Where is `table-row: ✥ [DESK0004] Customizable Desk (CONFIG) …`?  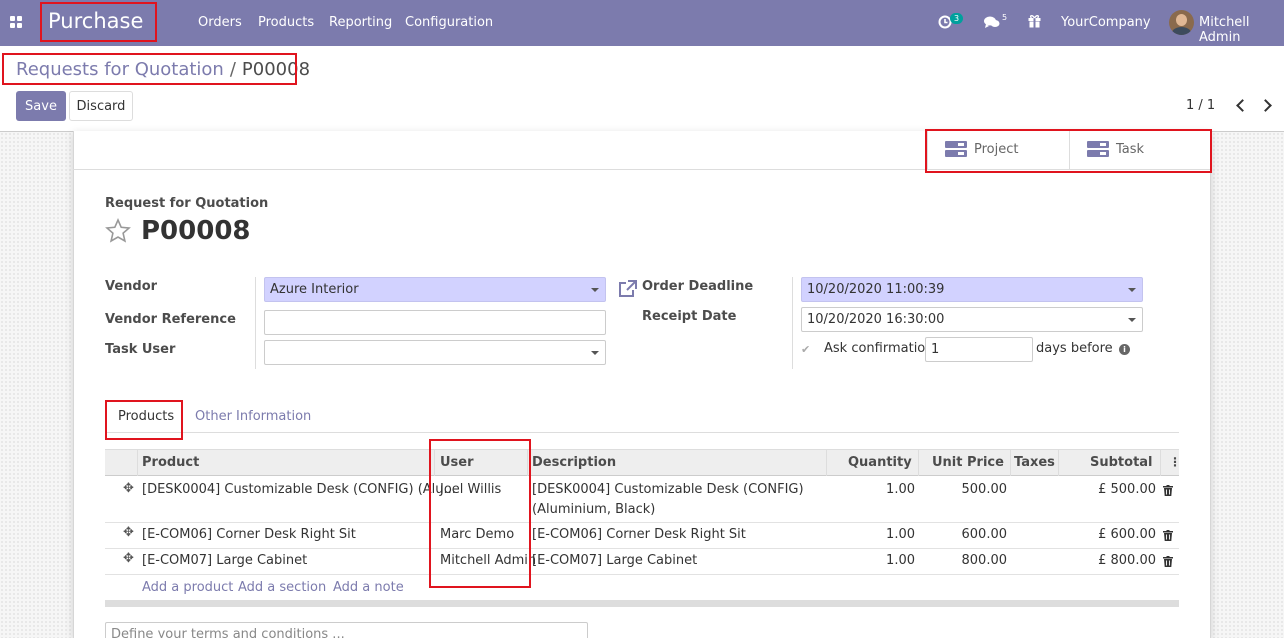 table-row: ✥ [DESK0004] Customizable Desk (CONFIG) … is located at coordinates (642, 500).